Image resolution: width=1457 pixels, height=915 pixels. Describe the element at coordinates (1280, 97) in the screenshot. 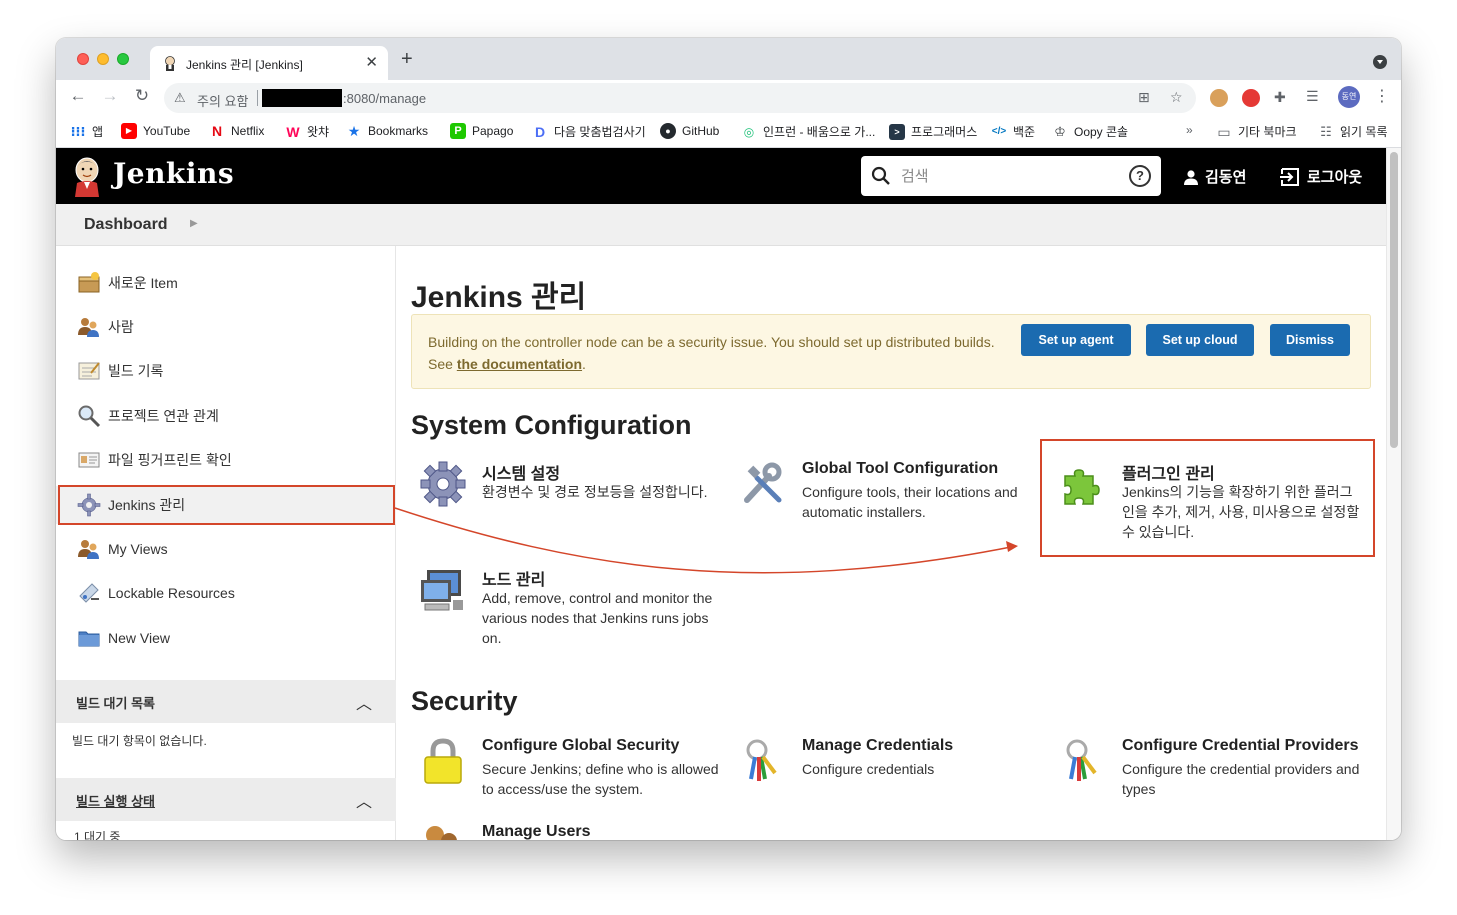

I see `extensions-puzzle-icon: ✚` at that location.